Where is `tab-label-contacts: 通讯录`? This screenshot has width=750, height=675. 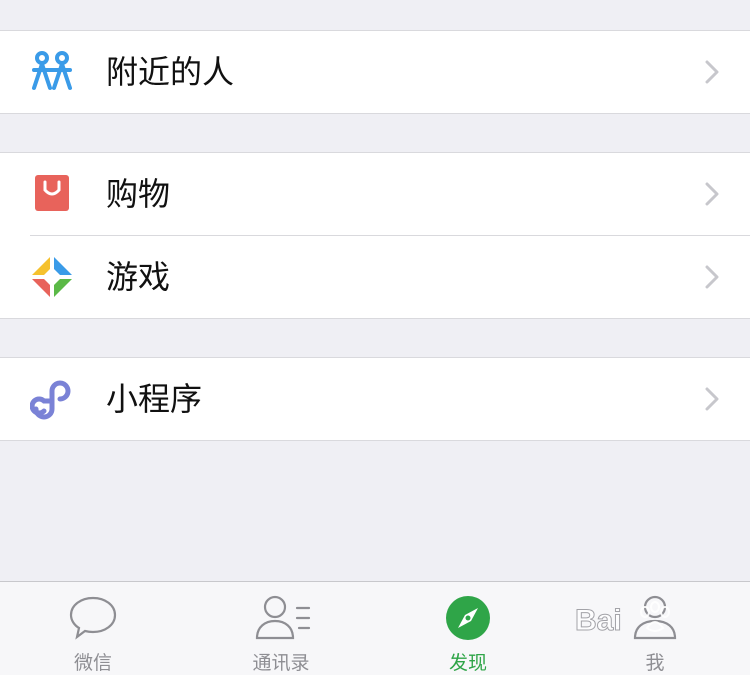 tab-label-contacts: 通讯录 is located at coordinates (281, 663).